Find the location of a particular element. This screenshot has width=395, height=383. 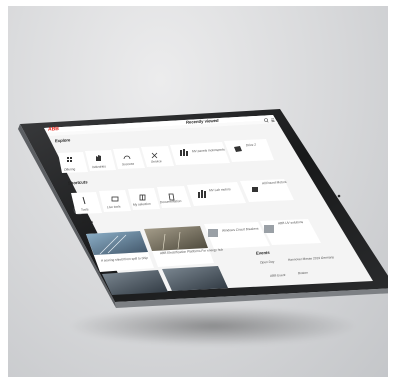

news-title: News is located at coordinates (88, 222).